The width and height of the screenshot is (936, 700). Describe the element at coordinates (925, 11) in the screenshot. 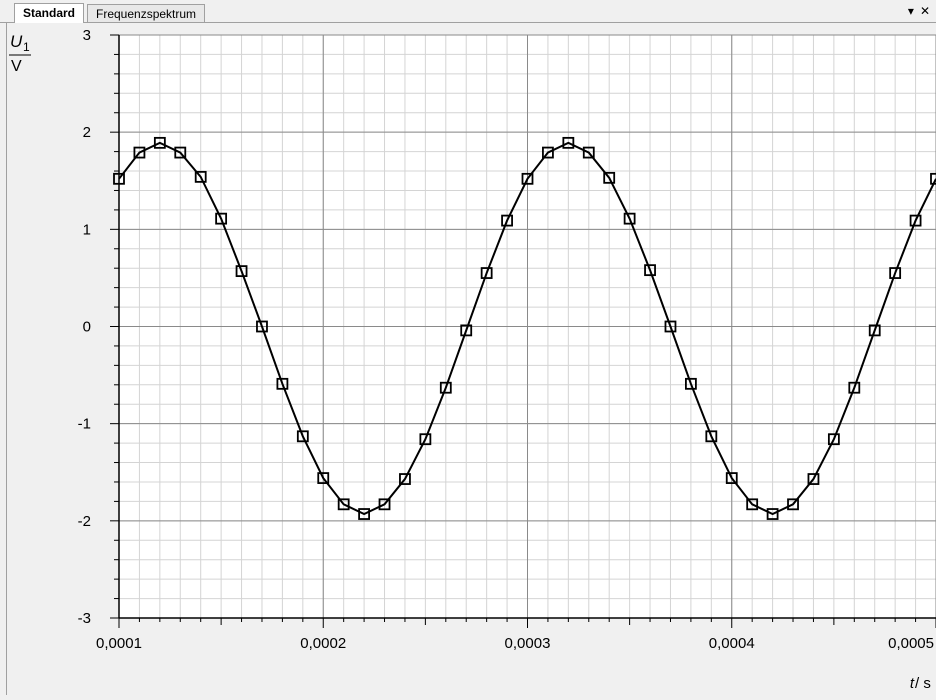

I see `close-icon: ✕` at that location.